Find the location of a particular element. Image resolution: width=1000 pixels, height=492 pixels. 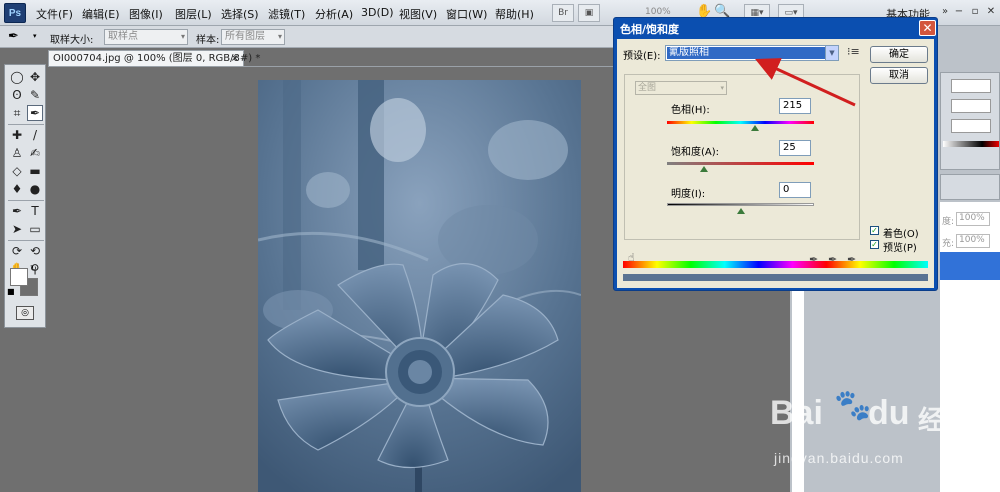

lightness-slider-thumb is located at coordinates (740, 211).